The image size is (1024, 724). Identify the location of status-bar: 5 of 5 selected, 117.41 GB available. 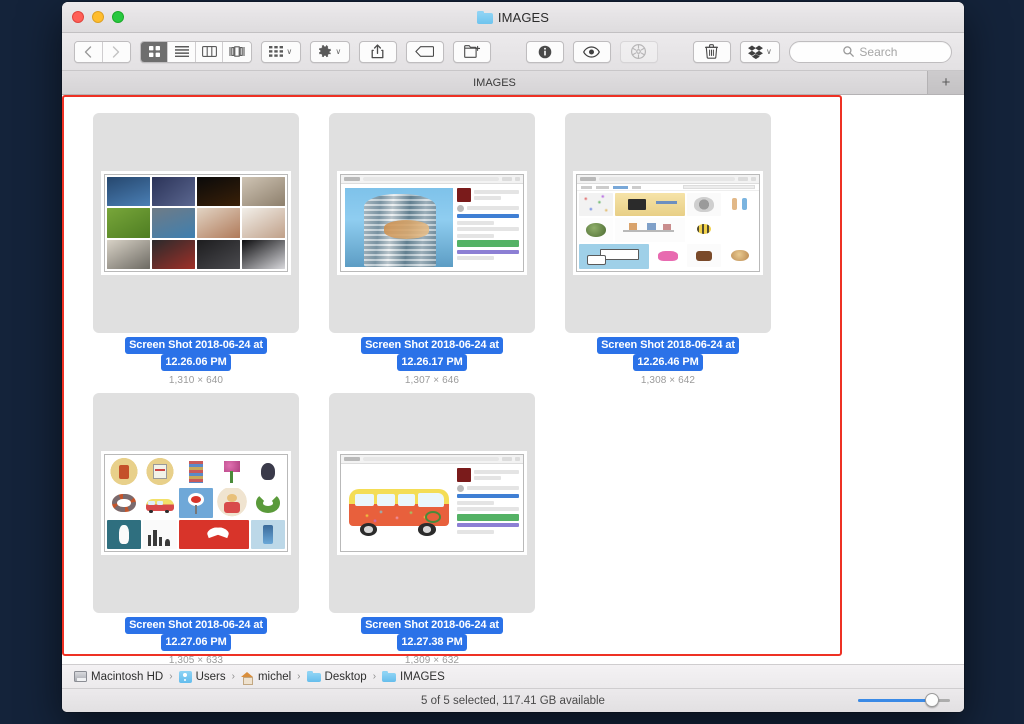
(513, 700).